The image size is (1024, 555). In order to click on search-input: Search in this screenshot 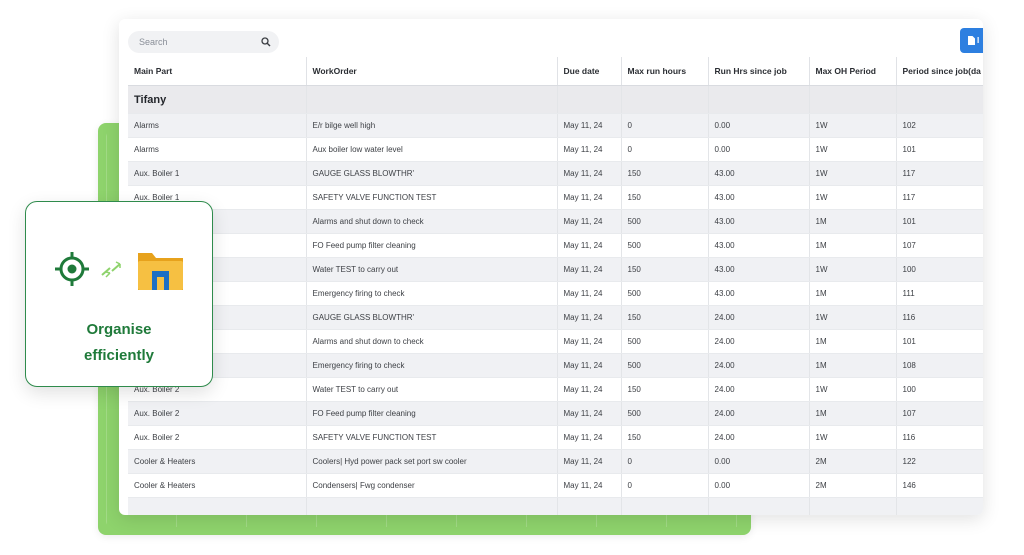, I will do `click(199, 42)`.